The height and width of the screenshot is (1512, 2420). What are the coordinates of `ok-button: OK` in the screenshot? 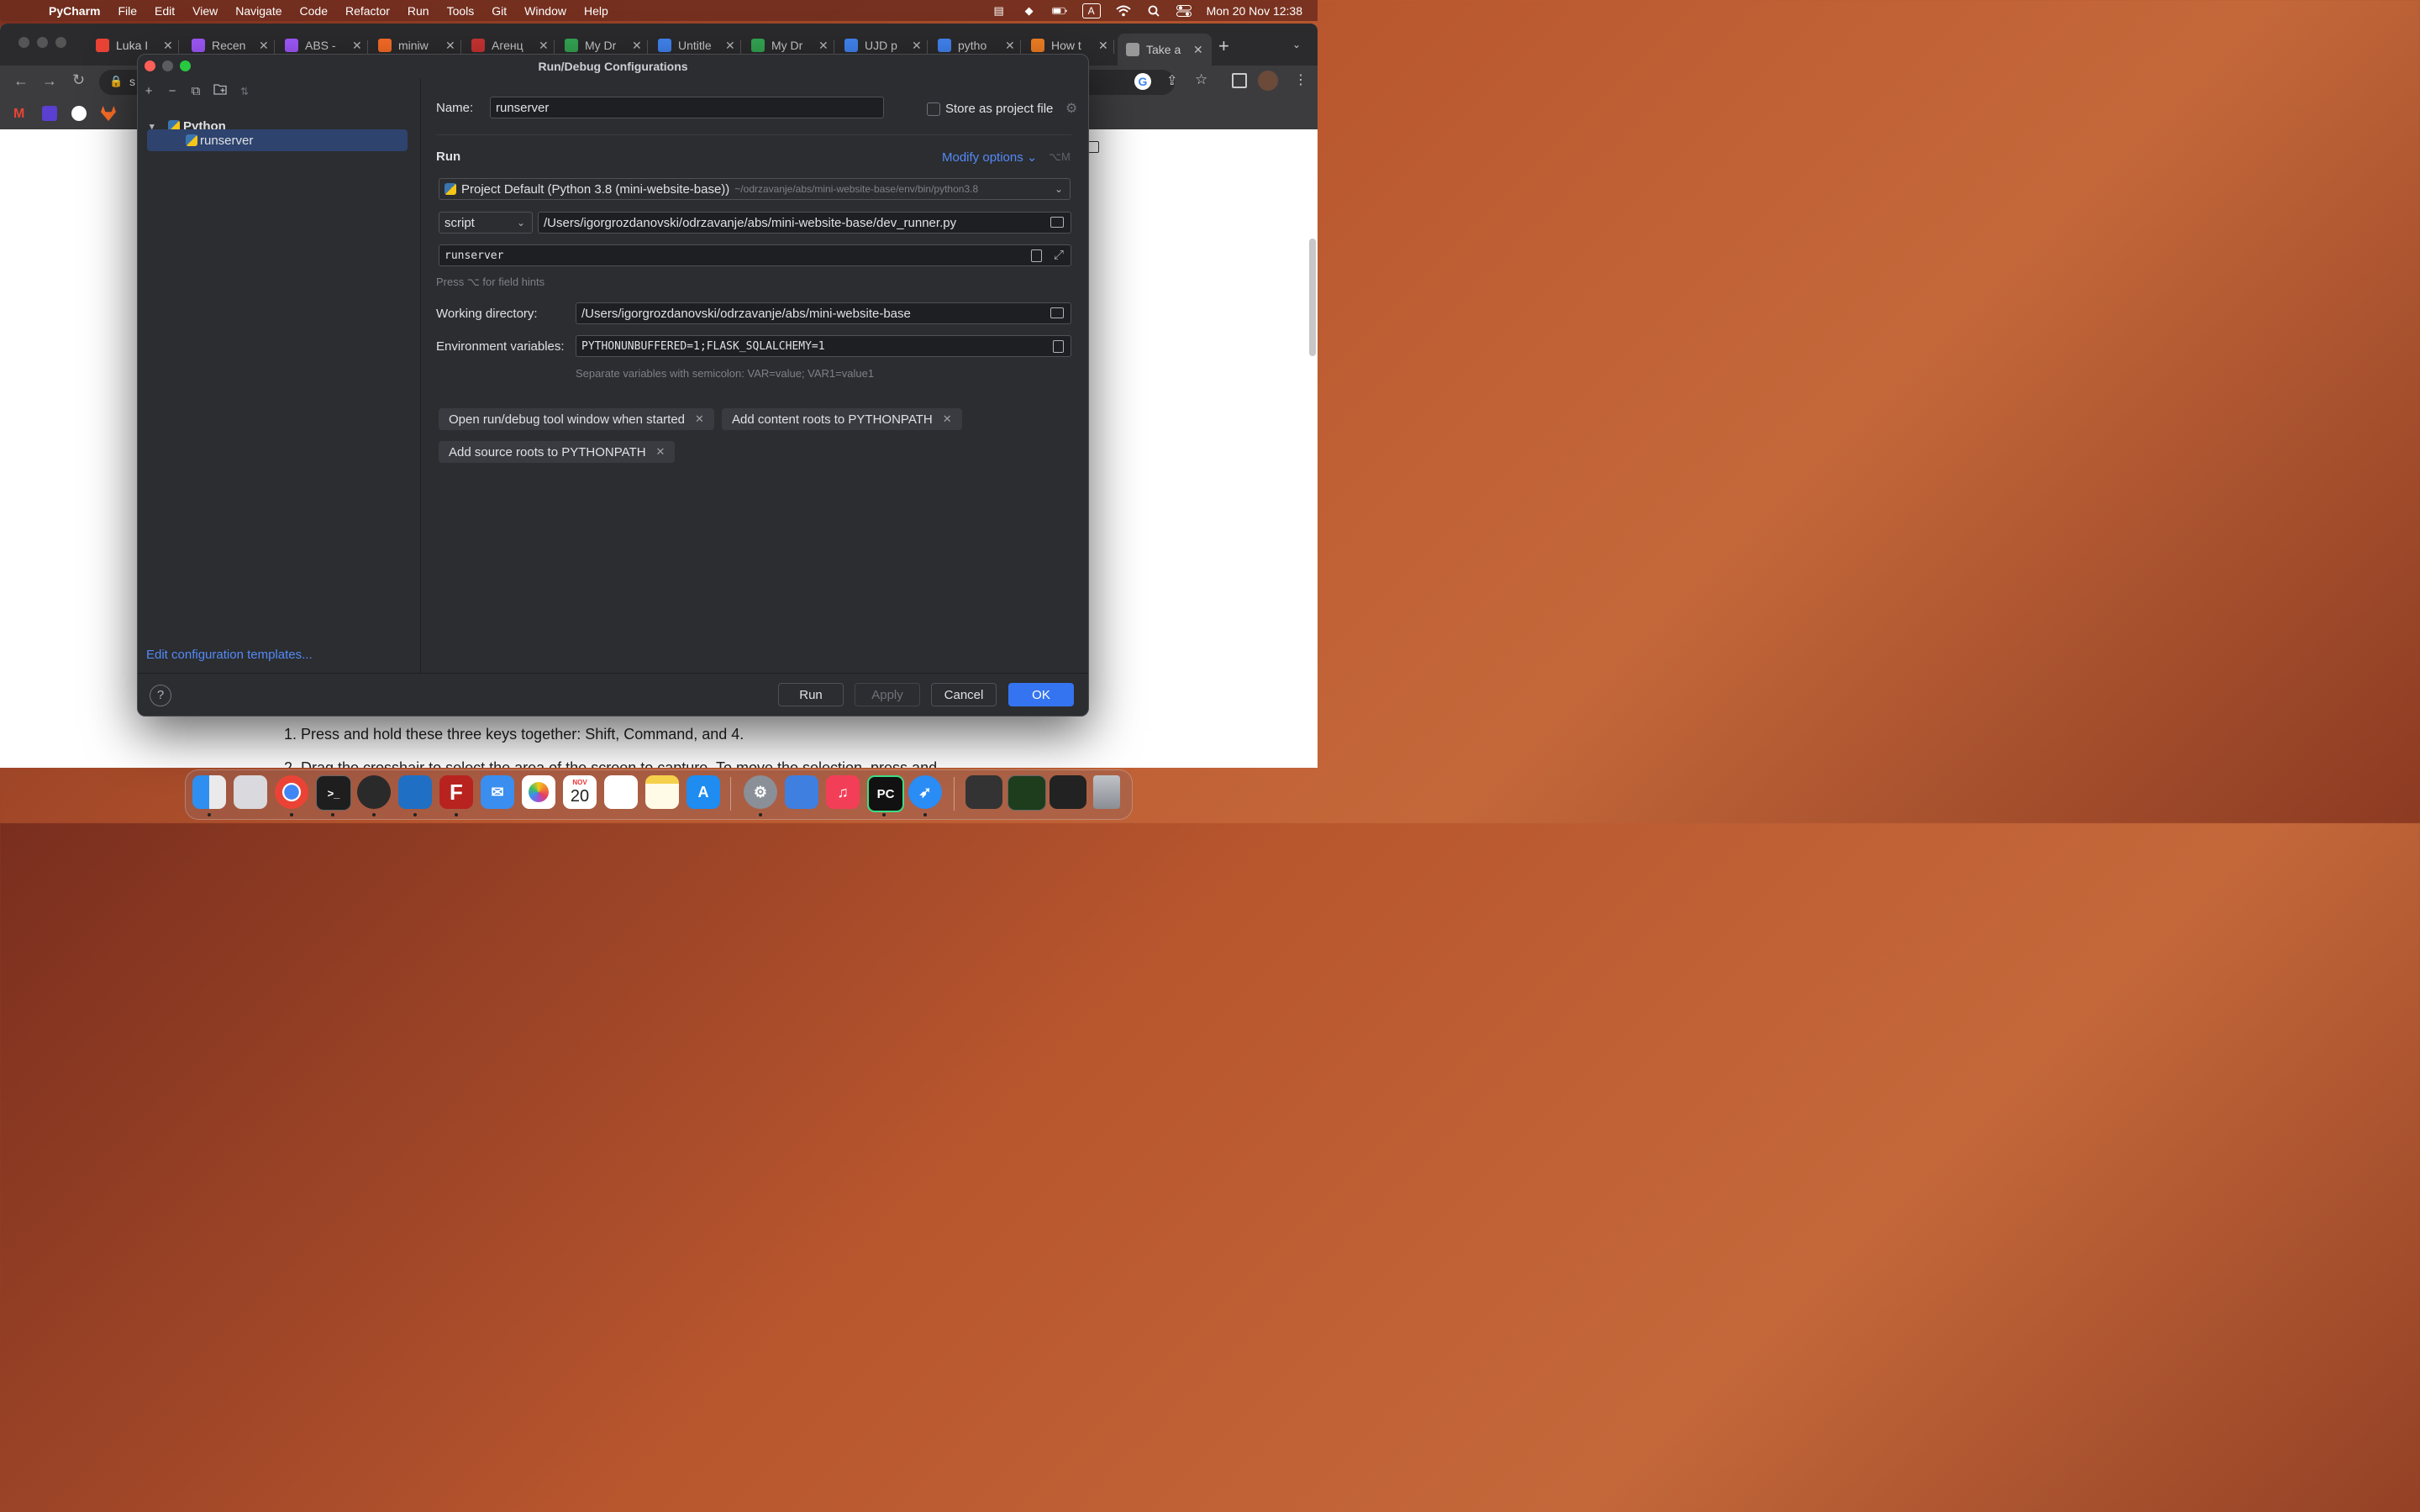 It's located at (1041, 694).